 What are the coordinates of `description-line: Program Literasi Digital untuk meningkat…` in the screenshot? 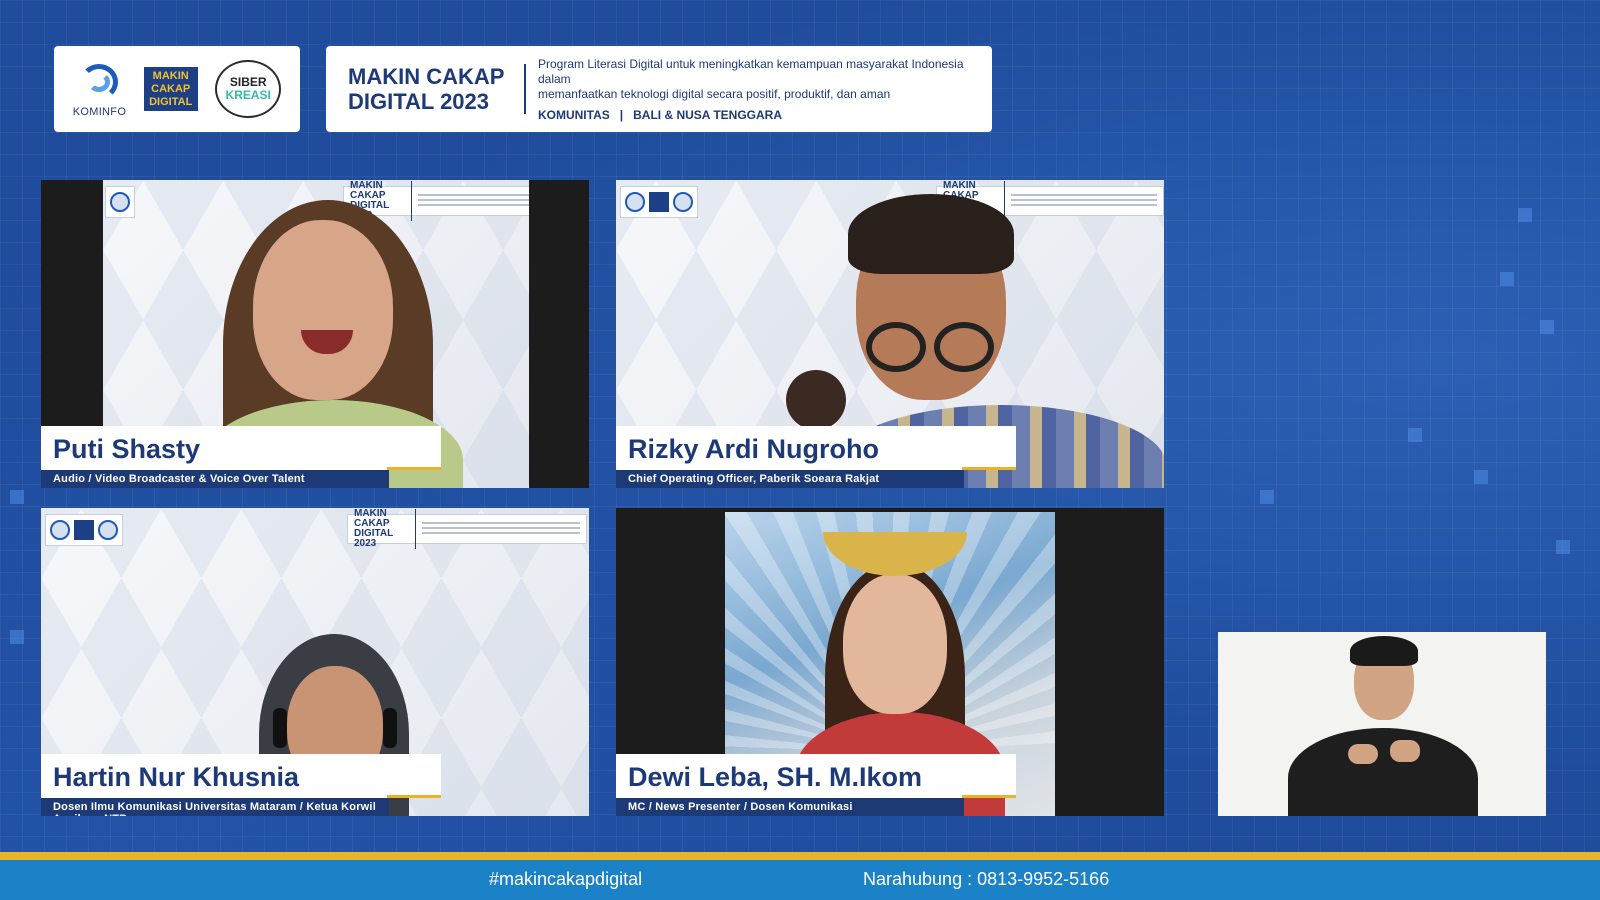 It's located at (750, 71).